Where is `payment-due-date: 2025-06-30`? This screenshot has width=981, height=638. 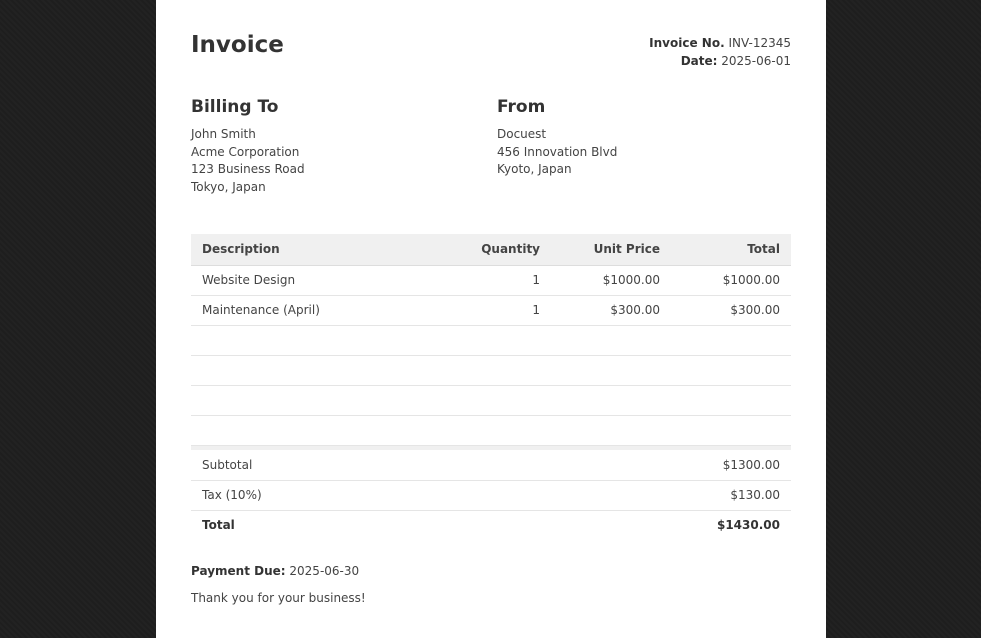 payment-due-date: 2025-06-30 is located at coordinates (324, 571).